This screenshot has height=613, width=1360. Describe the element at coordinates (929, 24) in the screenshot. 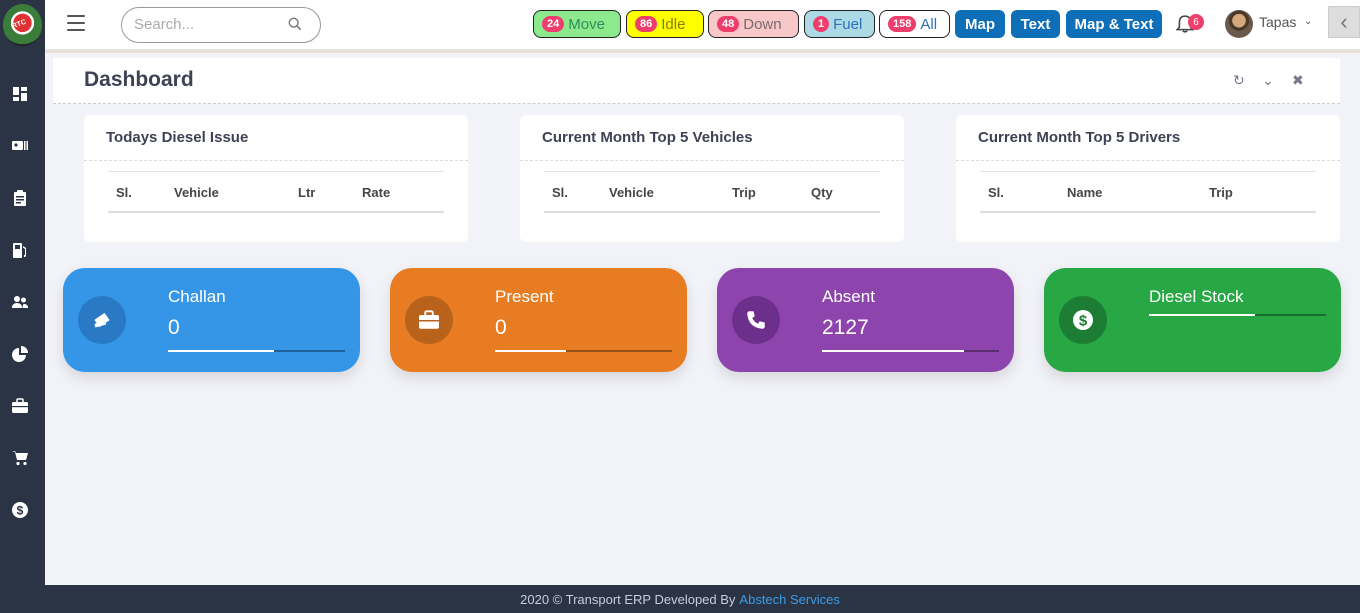

I see `all-label: All` at that location.